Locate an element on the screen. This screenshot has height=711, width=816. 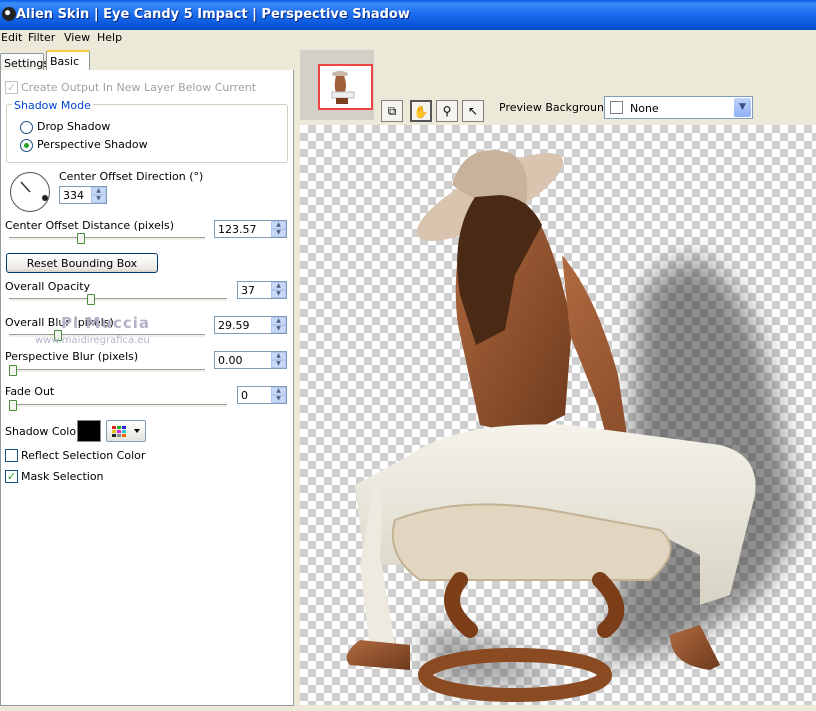
menu-edit: Edit is located at coordinates (11, 37).